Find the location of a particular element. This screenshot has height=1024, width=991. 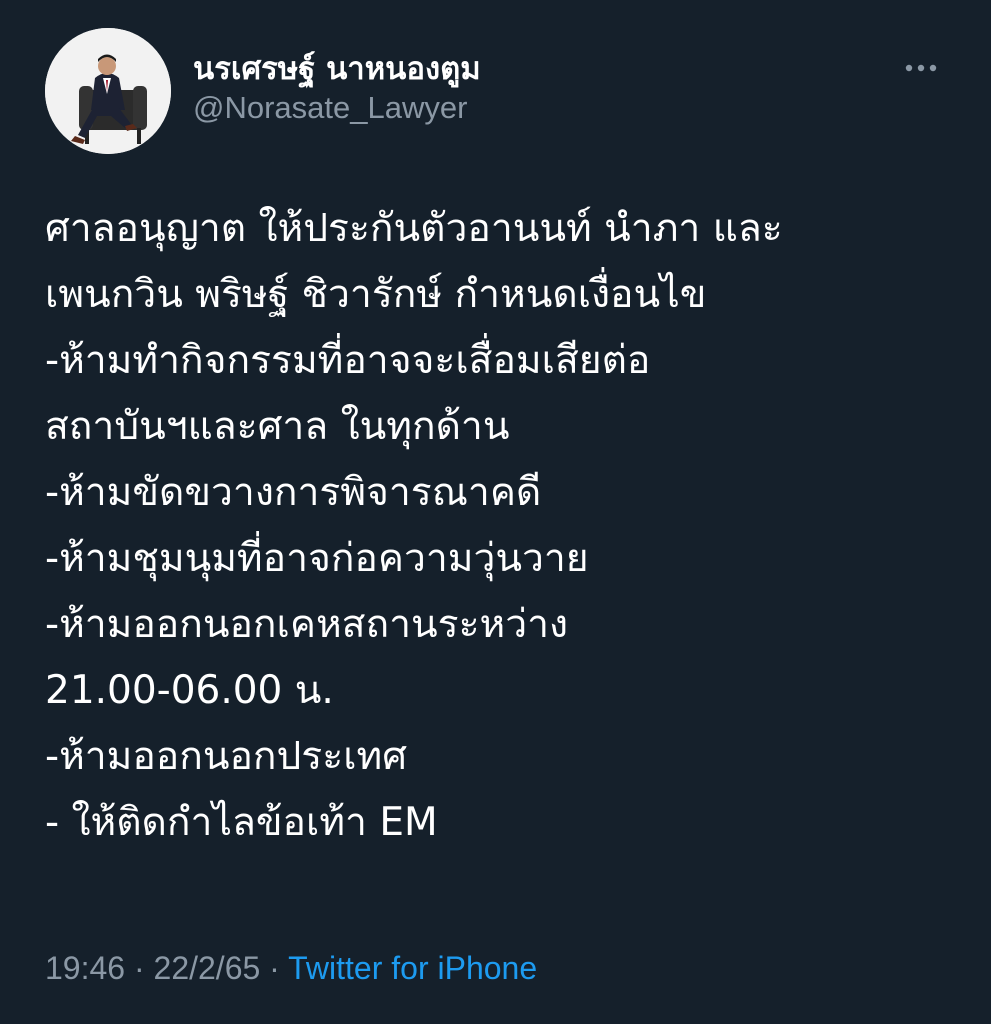

tweet-line: 21.00-06.00 น. is located at coordinates (189, 690).